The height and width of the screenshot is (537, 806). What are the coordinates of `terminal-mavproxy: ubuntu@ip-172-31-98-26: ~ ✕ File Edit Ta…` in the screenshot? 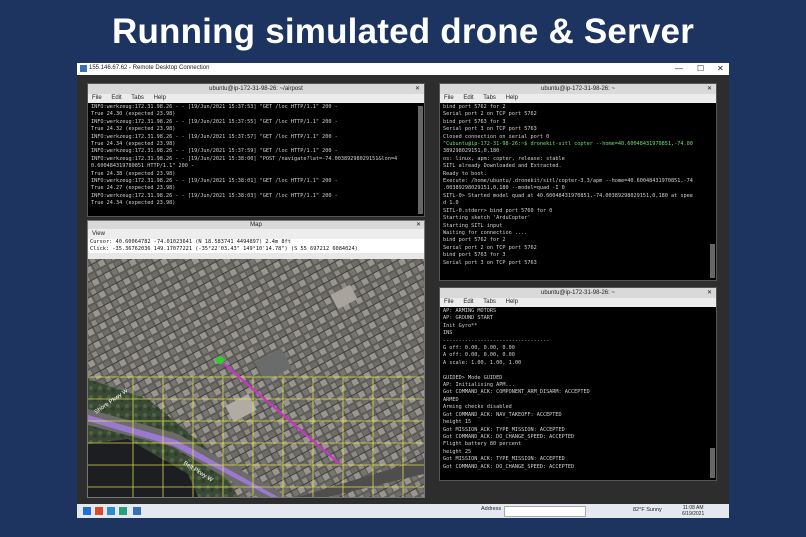 It's located at (578, 384).